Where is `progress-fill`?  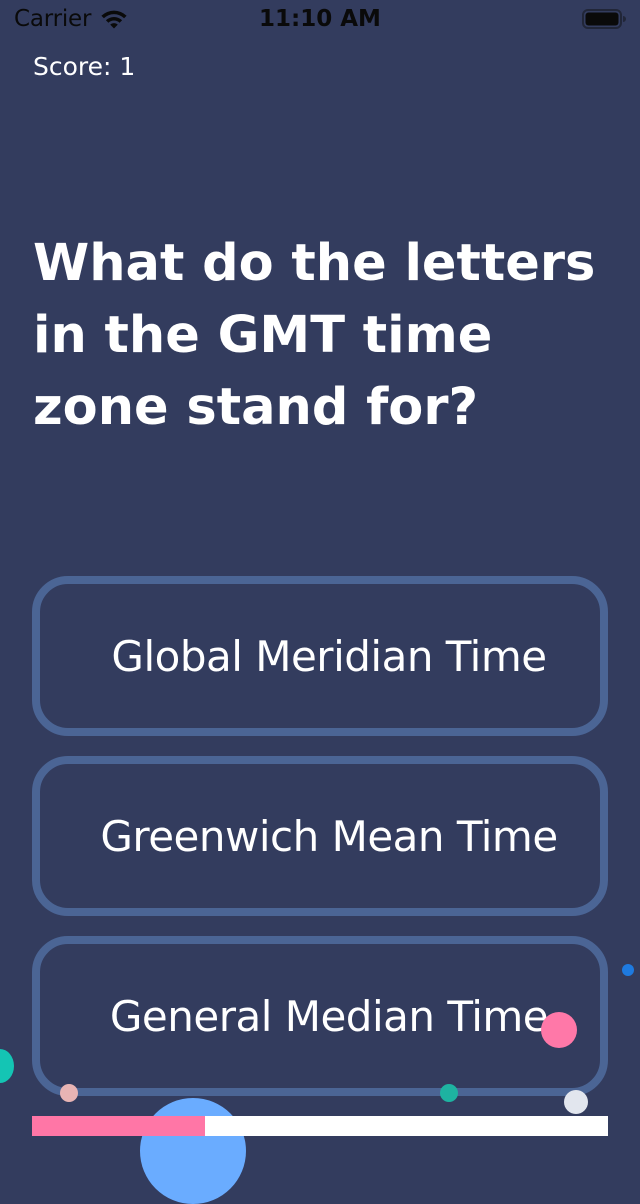
progress-fill is located at coordinates (118, 1126).